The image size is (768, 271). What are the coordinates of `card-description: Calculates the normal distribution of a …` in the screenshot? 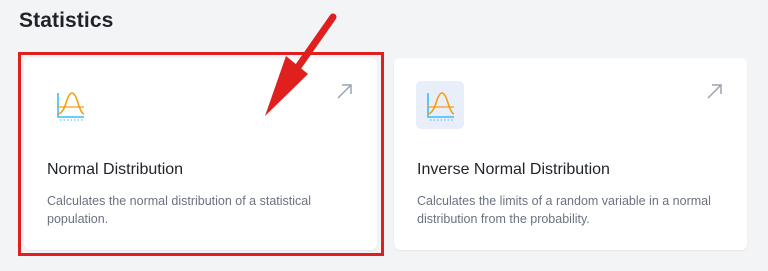 It's located at (179, 210).